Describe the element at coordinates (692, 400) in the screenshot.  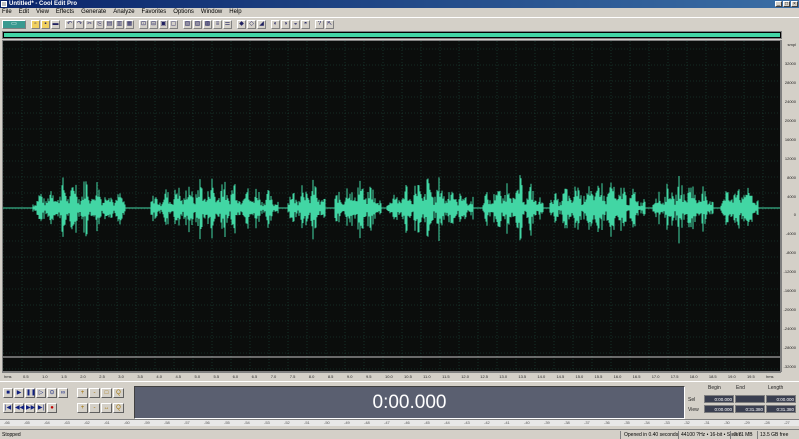
I see `sel-label: Sel` at that location.